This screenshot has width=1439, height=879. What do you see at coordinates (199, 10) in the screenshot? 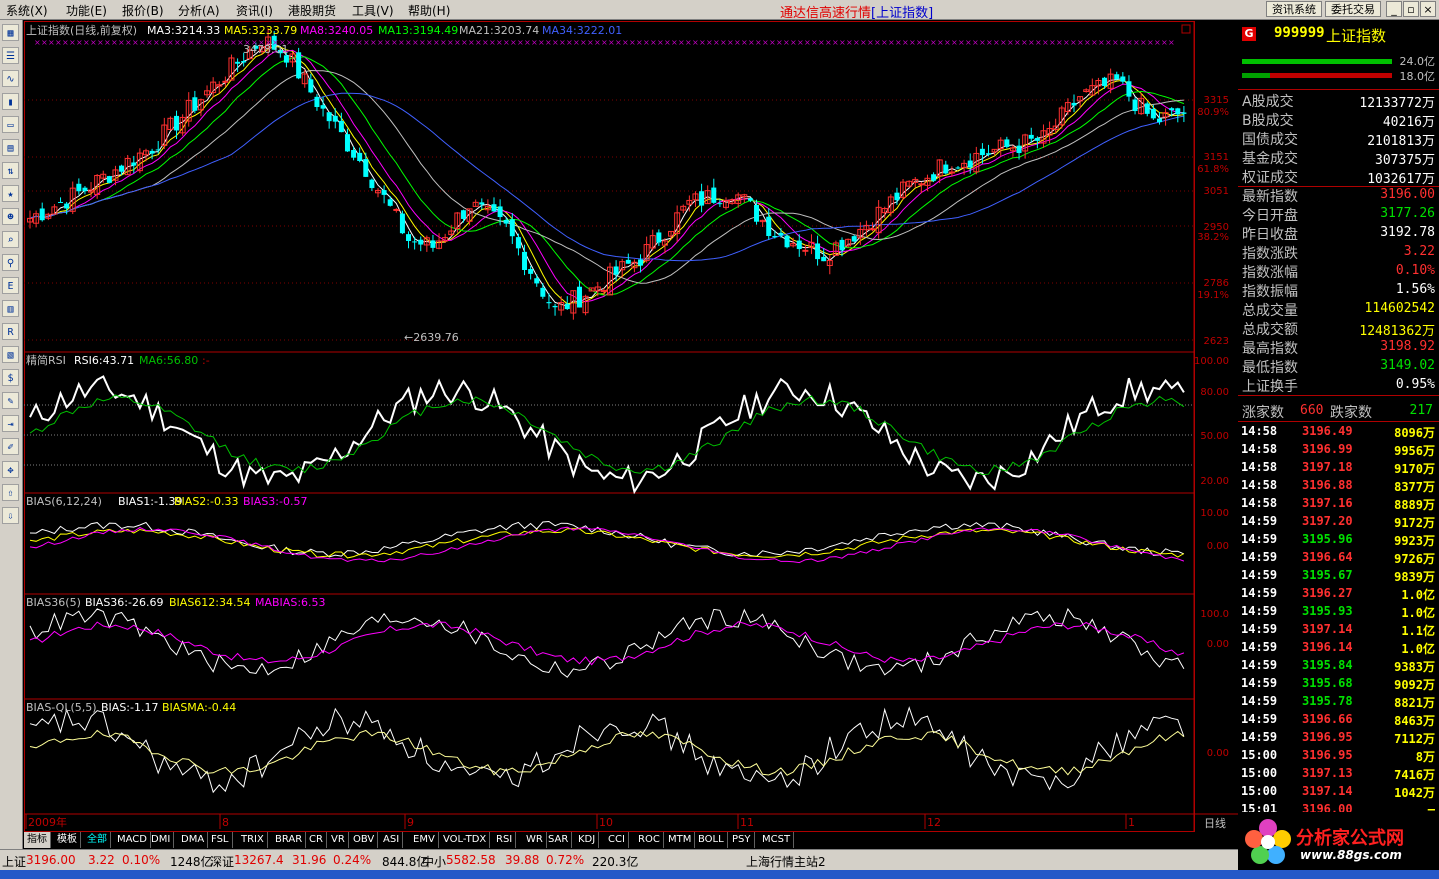
I see `menu-analysis: 分析(A)` at bounding box center [199, 10].